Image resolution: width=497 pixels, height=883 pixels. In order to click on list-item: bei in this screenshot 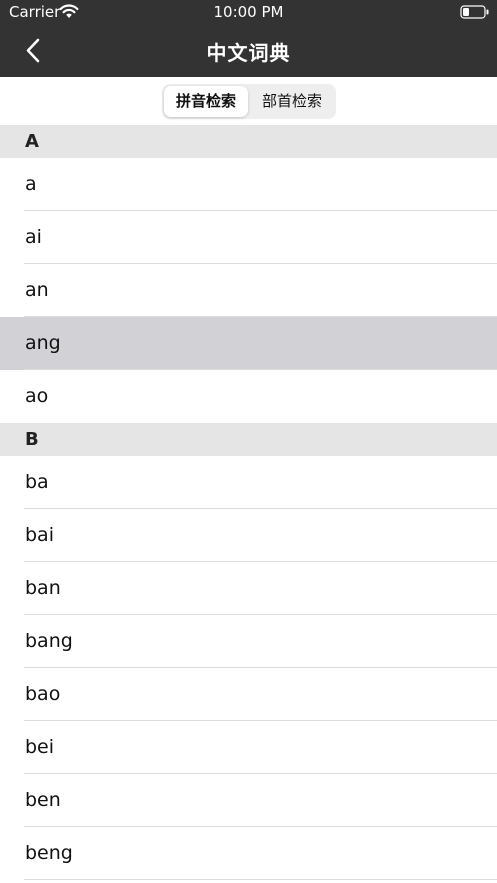, I will do `click(248, 747)`.